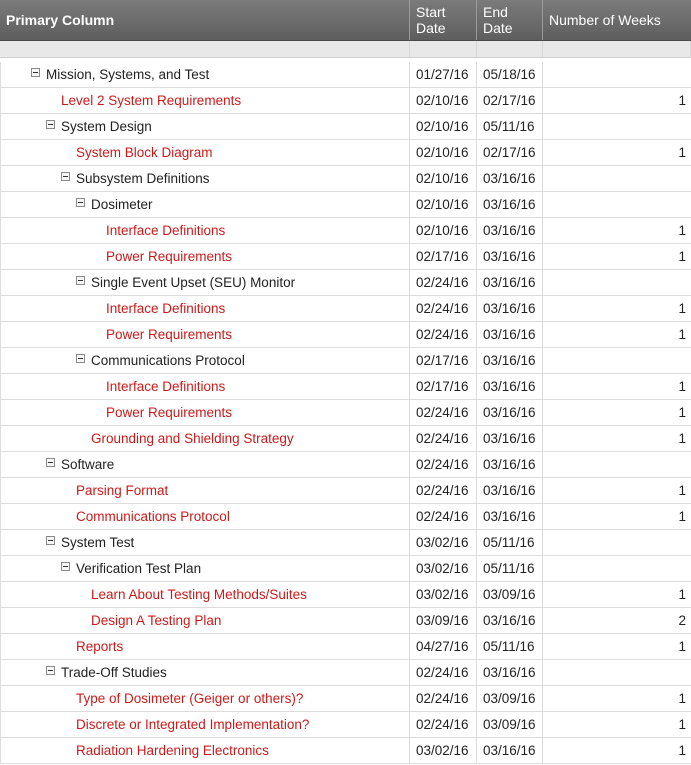  What do you see at coordinates (205, 568) in the screenshot?
I see `cell-task-name: Verification Test Plan` at bounding box center [205, 568].